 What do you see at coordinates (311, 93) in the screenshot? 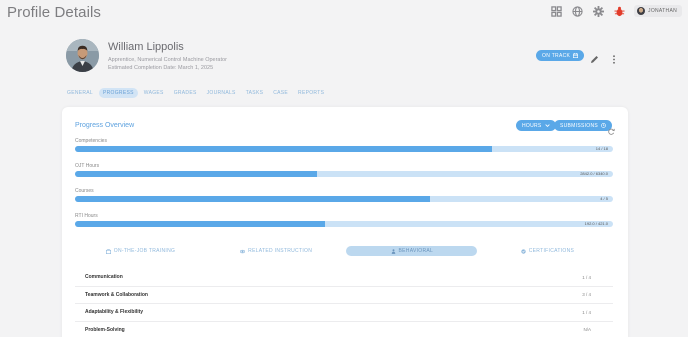
I see `tab-reports: REPORTS` at bounding box center [311, 93].